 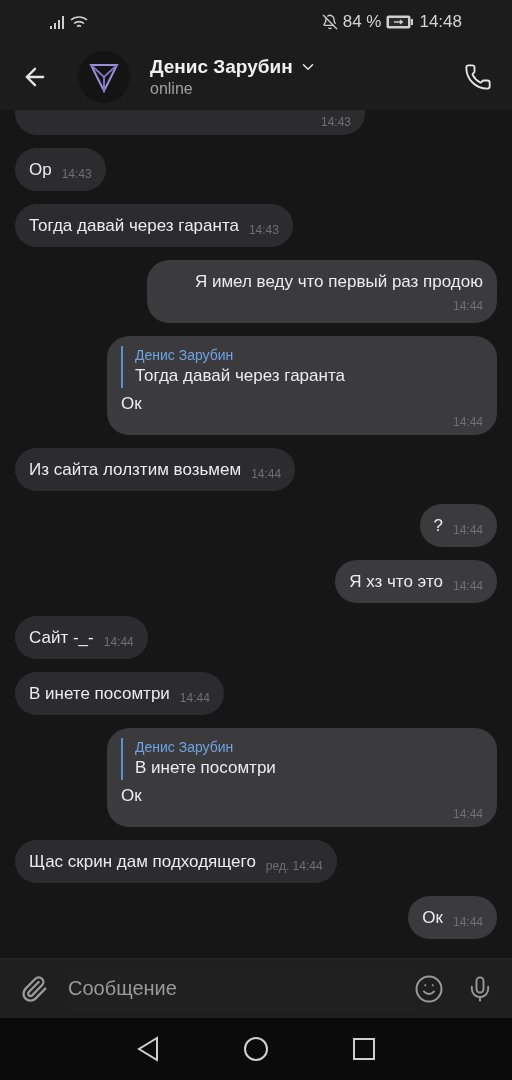 What do you see at coordinates (364, 1049) in the screenshot?
I see `recents-nav-icon` at bounding box center [364, 1049].